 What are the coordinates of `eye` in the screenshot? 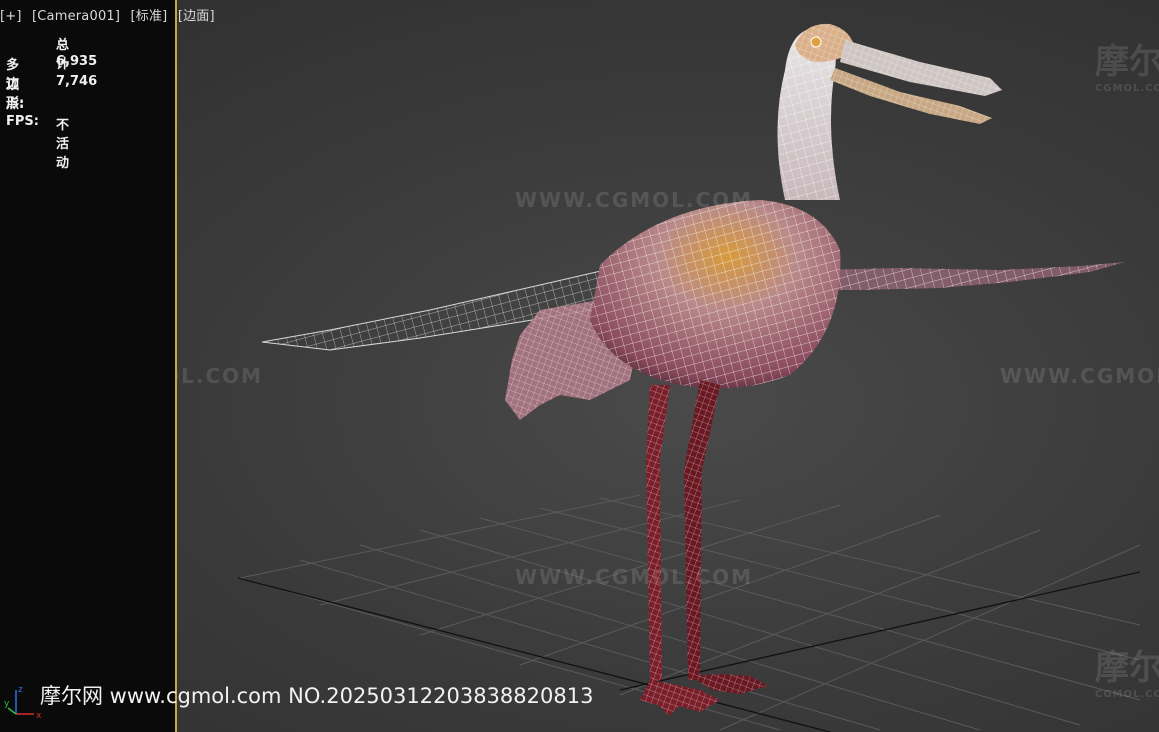 It's located at (816, 42).